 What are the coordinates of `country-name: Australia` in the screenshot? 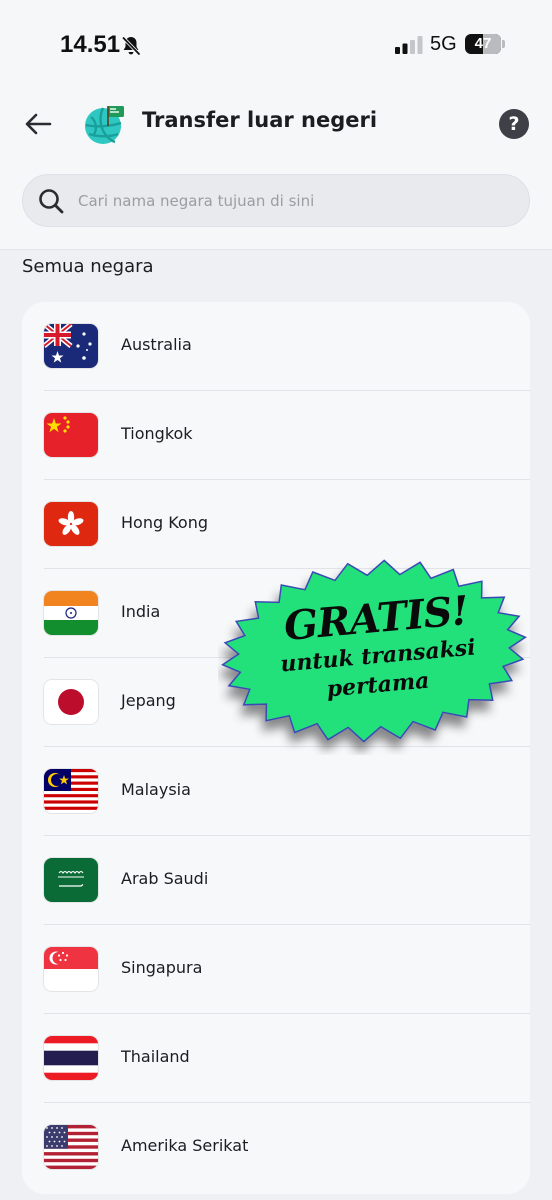 It's located at (156, 344).